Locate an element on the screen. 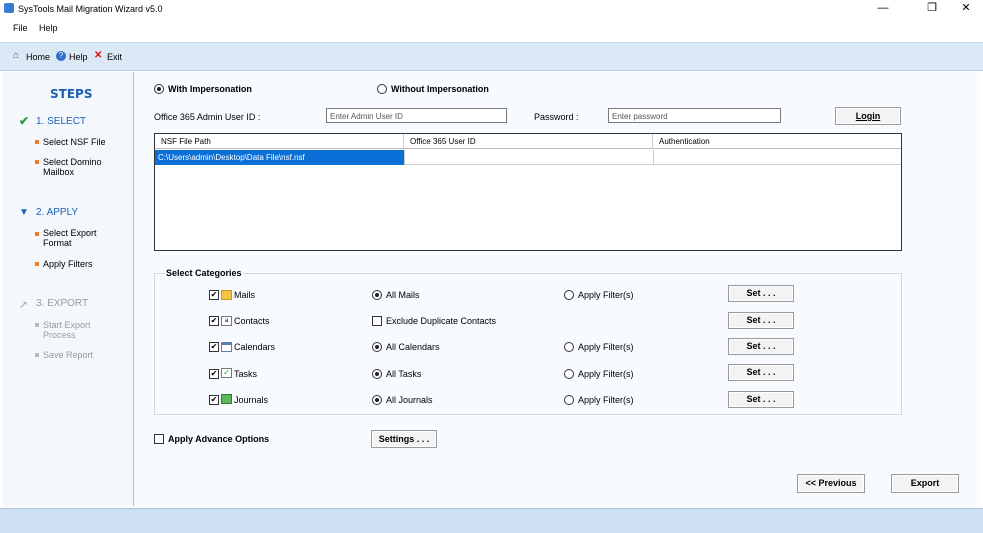  contacts-set-button: Set . . . is located at coordinates (761, 320).